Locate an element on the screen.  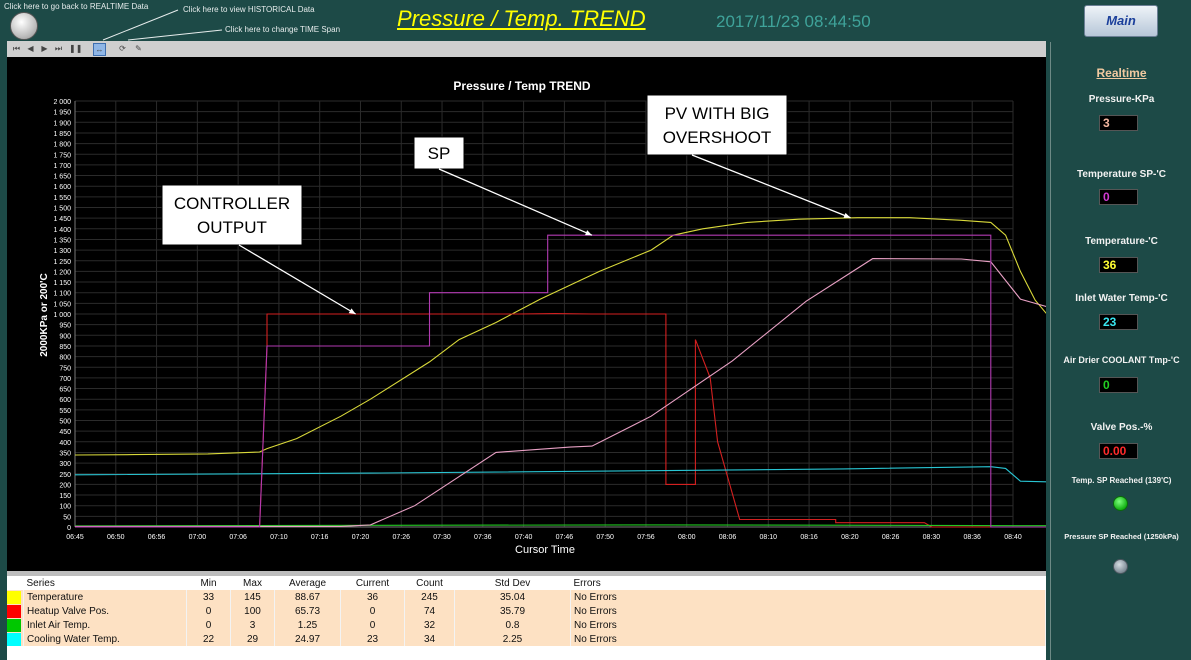
x-tick-label: 07:06 is located at coordinates (238, 537).